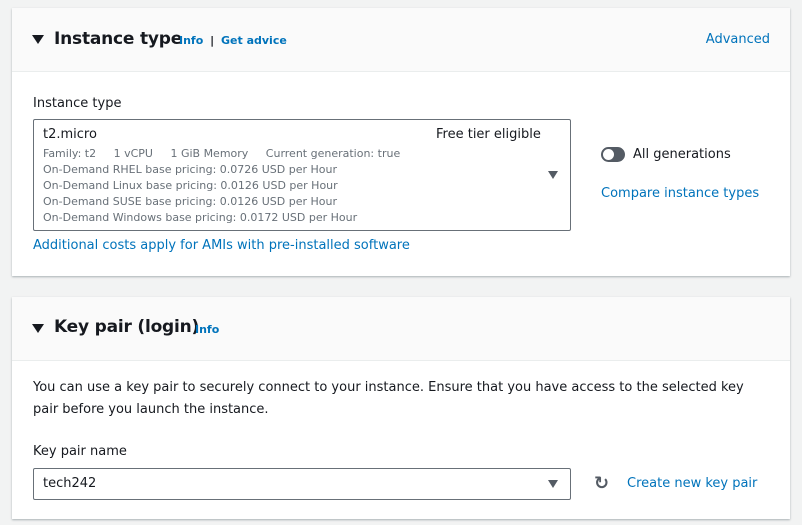  Describe the element at coordinates (70, 483) in the screenshot. I see `selected-value: tech242` at that location.